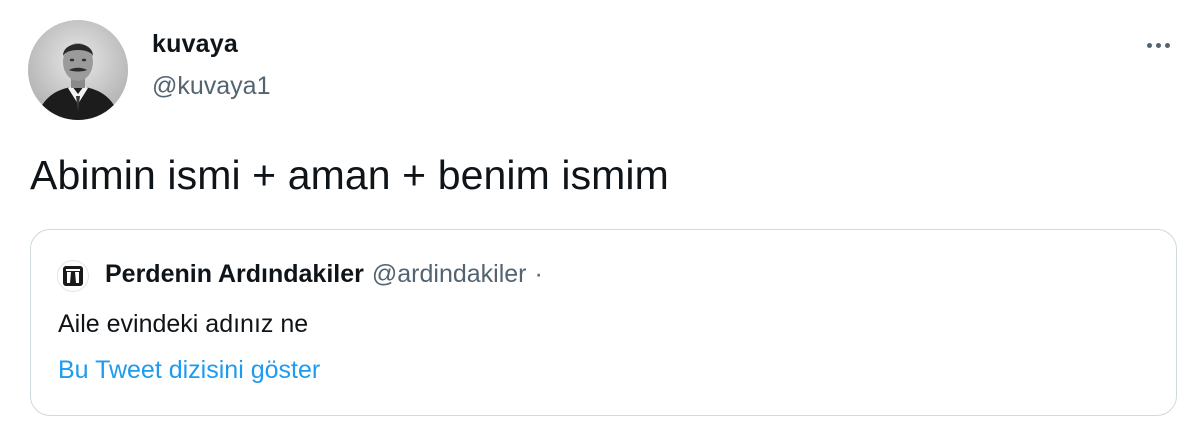 Image resolution: width=1200 pixels, height=445 pixels. What do you see at coordinates (189, 370) in the screenshot?
I see `show-thread-link: Bu Tweet dizisini göster` at bounding box center [189, 370].